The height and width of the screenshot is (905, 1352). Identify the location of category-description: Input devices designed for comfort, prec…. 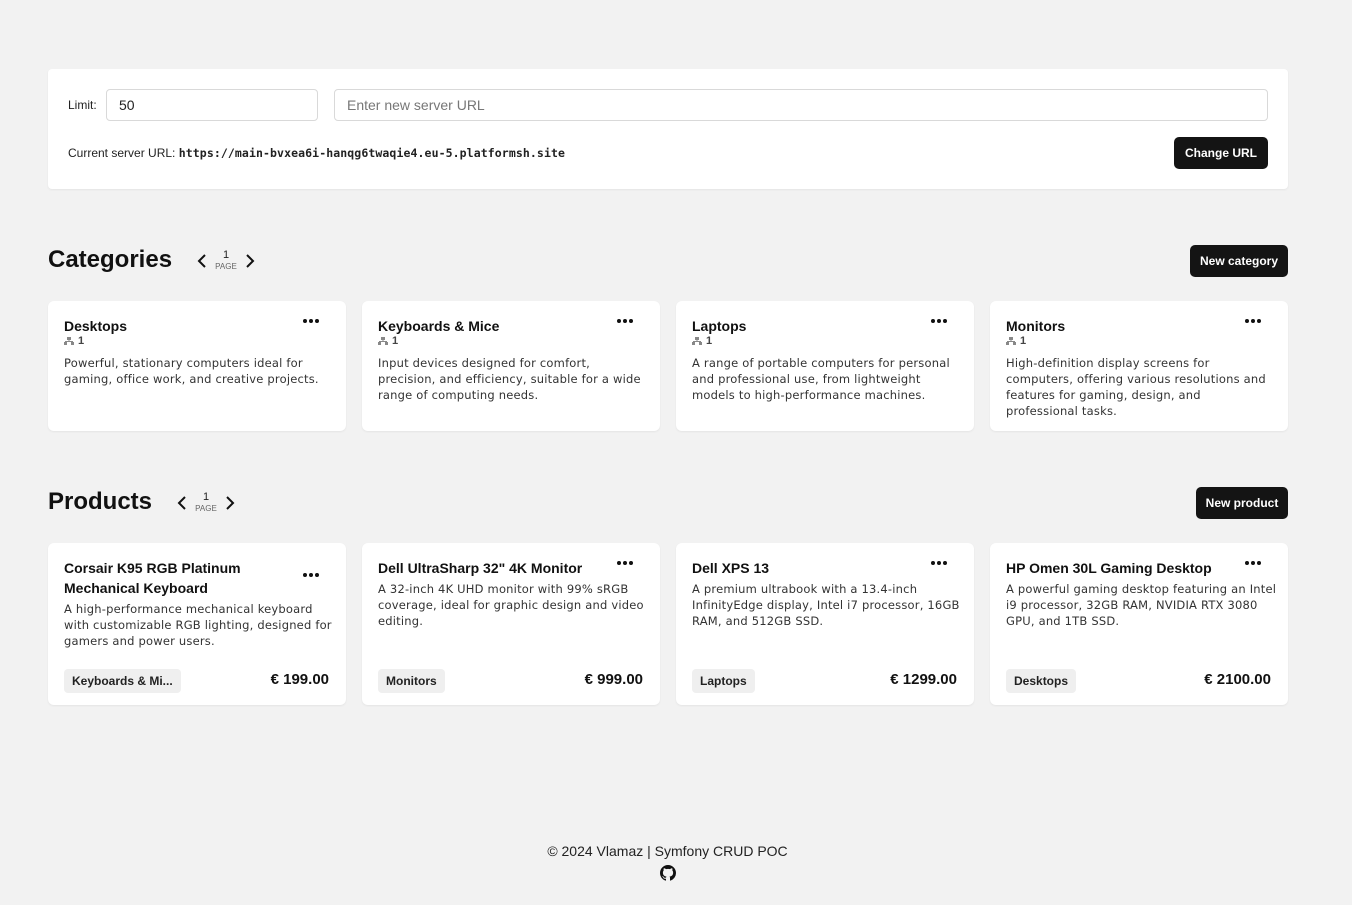
(509, 379).